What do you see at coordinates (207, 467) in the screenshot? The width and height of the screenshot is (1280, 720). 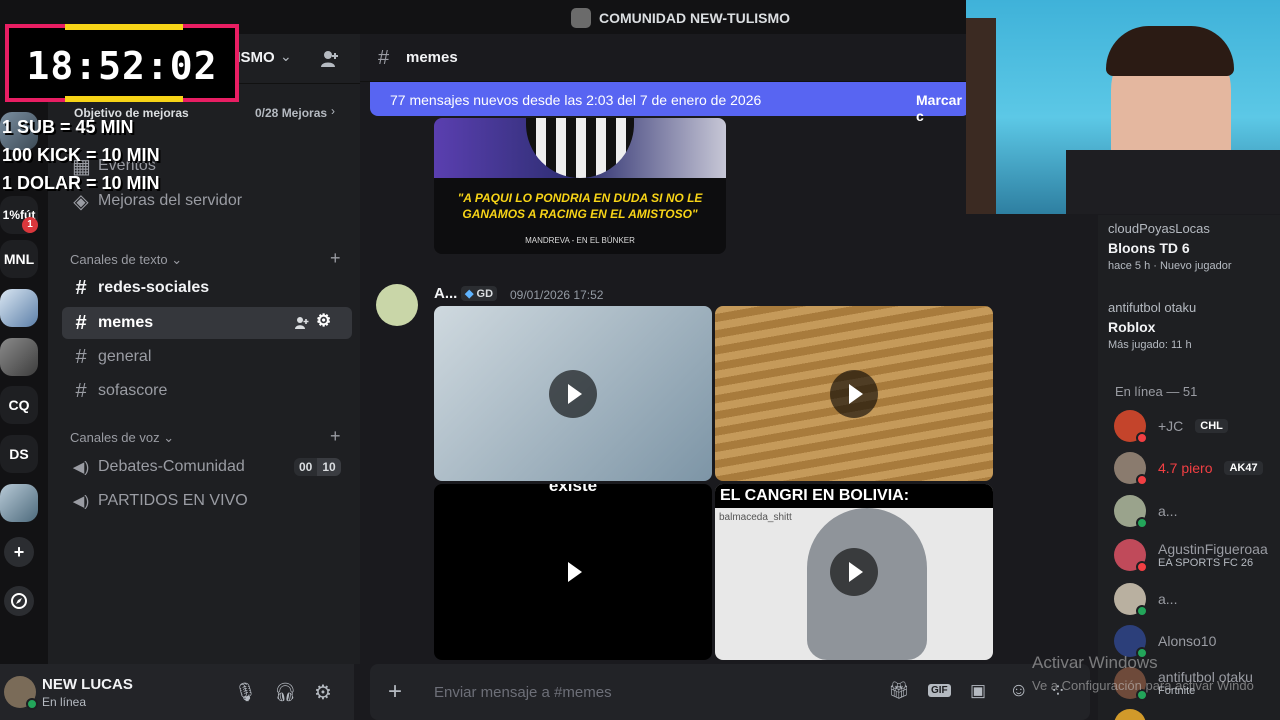 I see `voice-channel-item: ◀) Debates-Comunidad 00 10` at bounding box center [207, 467].